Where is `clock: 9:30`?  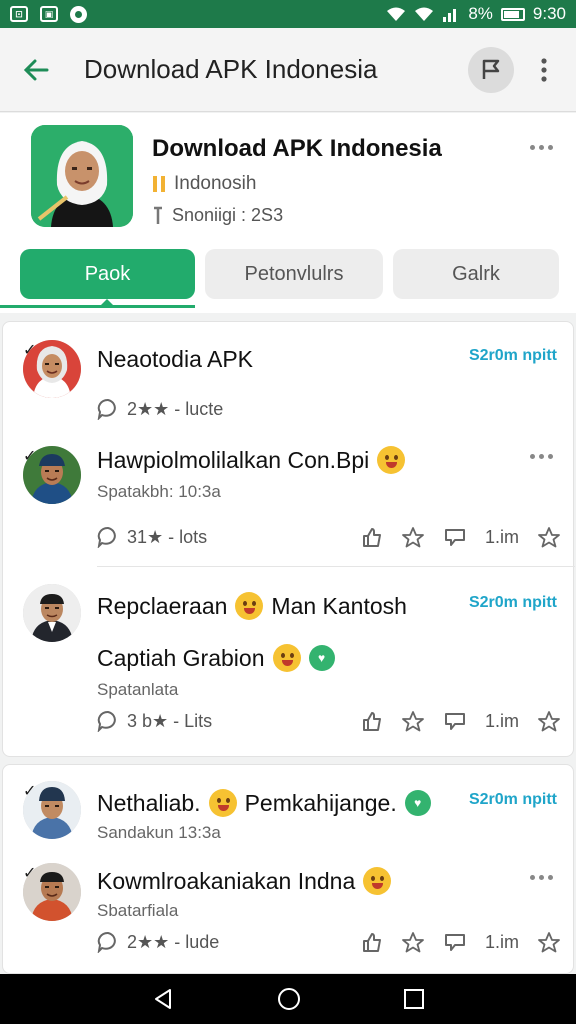
clock: 9:30 is located at coordinates (549, 13).